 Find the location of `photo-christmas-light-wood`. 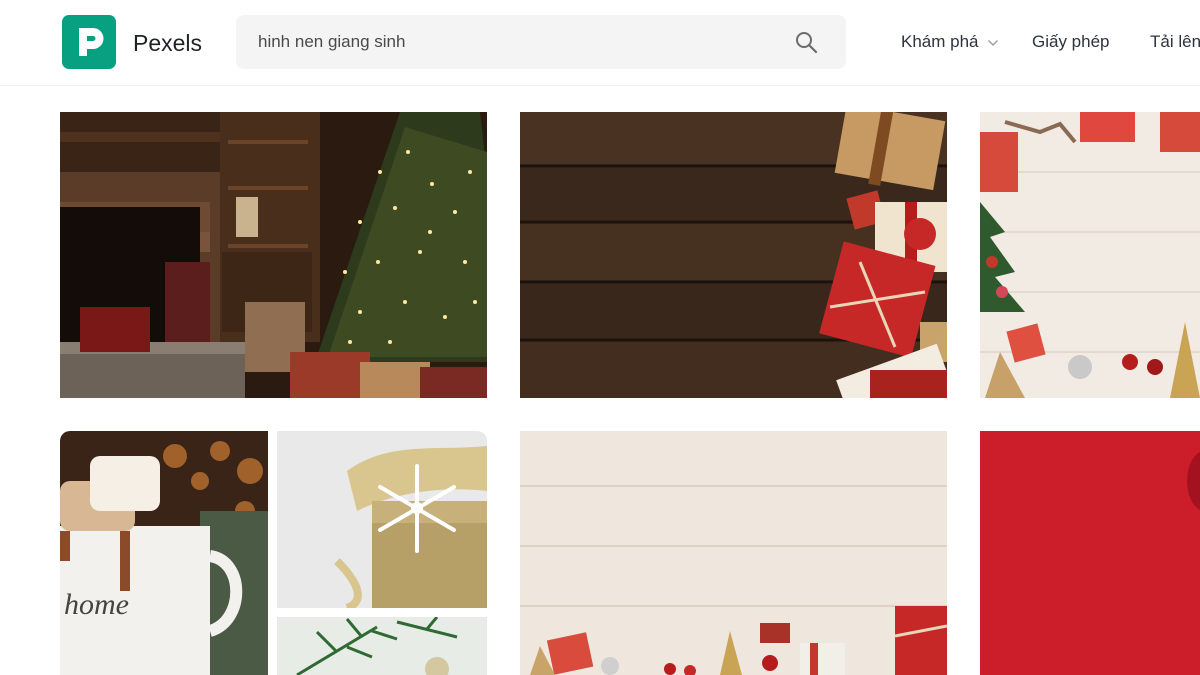

photo-christmas-light-wood is located at coordinates (733, 553).